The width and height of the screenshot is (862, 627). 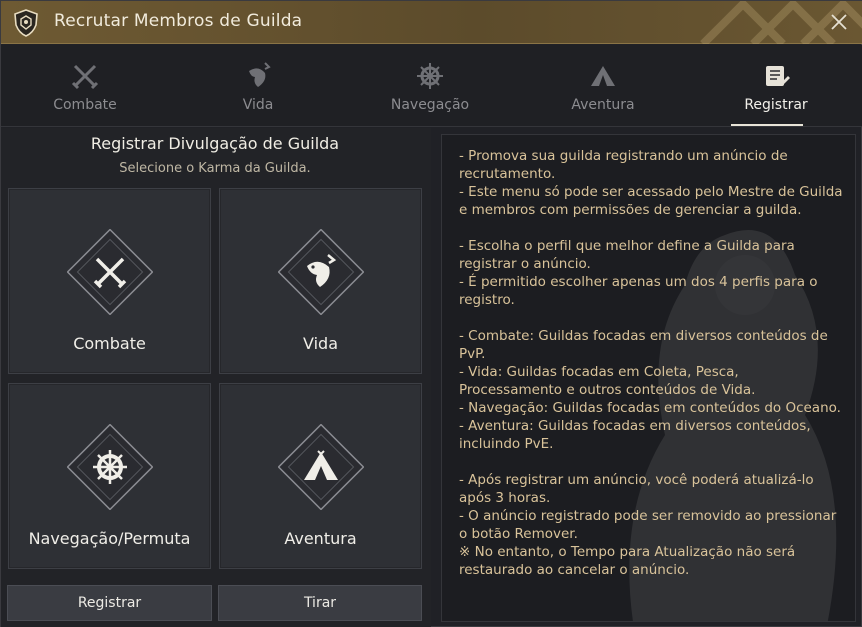 I want to click on window-title: Recrutar Membros de Guilda, so click(x=178, y=21).